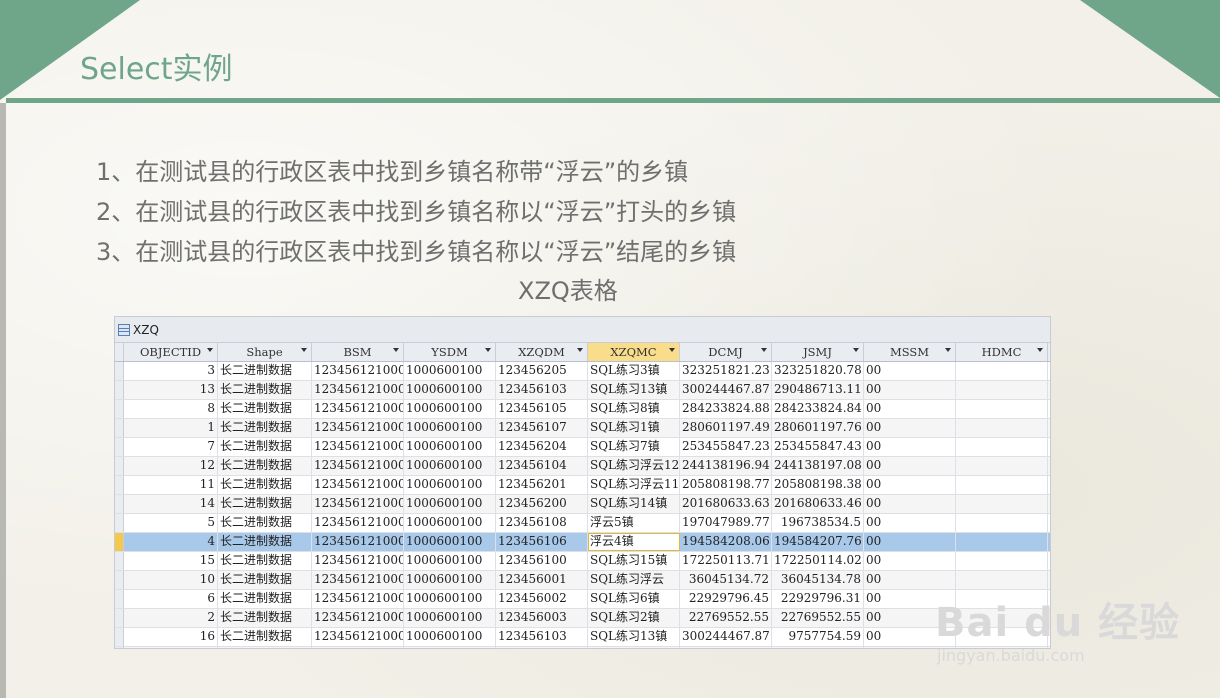 The width and height of the screenshot is (1220, 698). I want to click on cell-jsmj: 323251820.78, so click(818, 371).